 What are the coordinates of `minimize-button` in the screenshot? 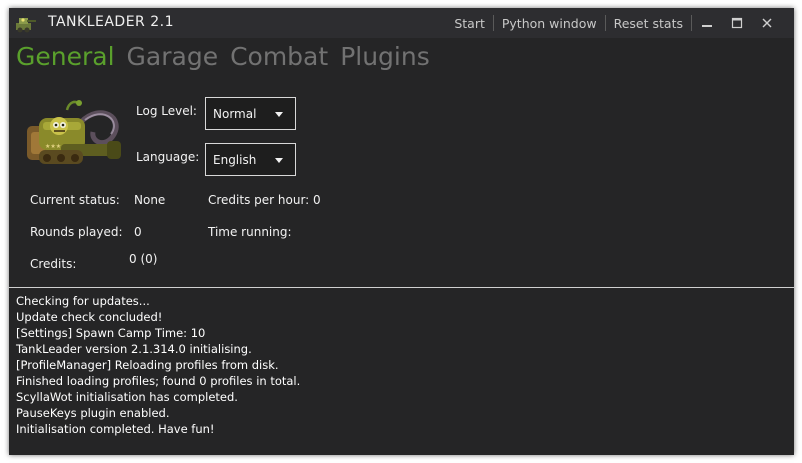 It's located at (707, 23).